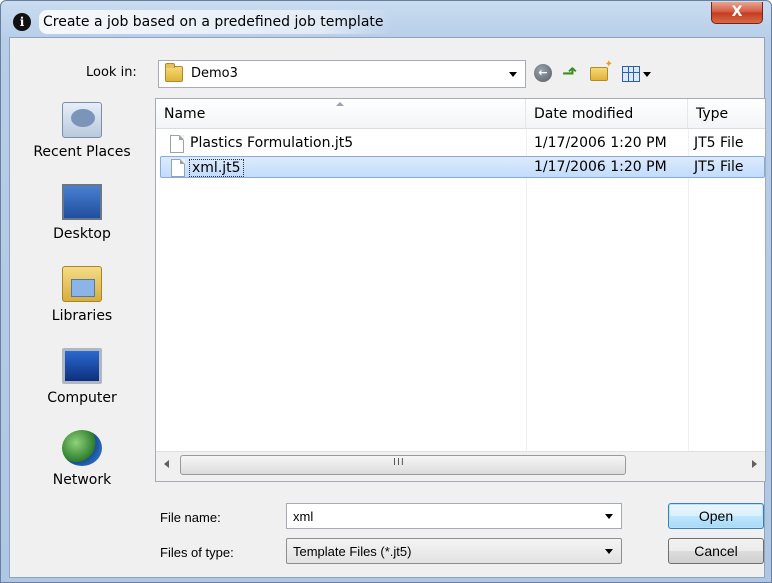 This screenshot has width=772, height=583. Describe the element at coordinates (82, 448) in the screenshot. I see `network-icon` at that location.